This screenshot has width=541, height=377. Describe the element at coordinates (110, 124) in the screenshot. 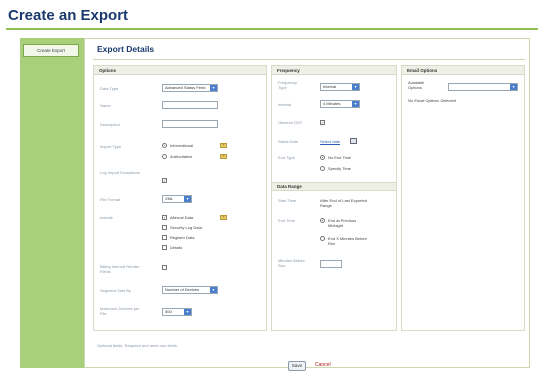

I see `description-label: Description` at that location.